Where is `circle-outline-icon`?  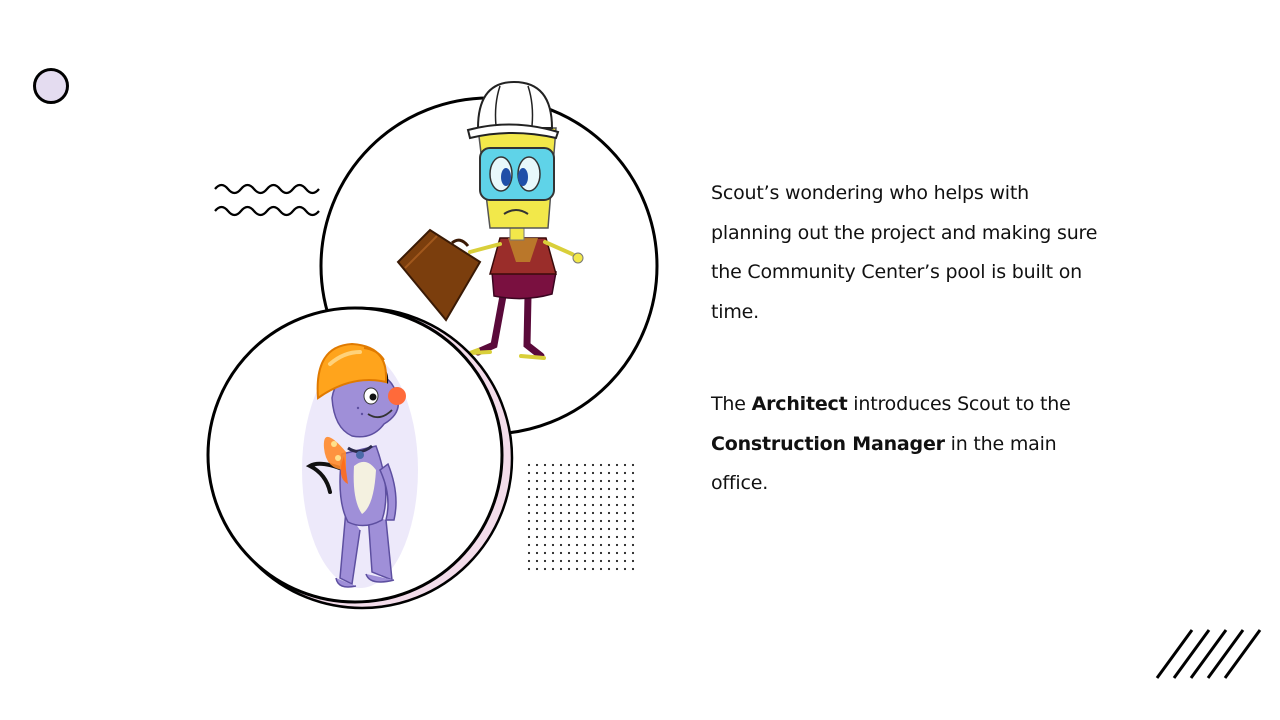
circle-outline-icon is located at coordinates (51, 86).